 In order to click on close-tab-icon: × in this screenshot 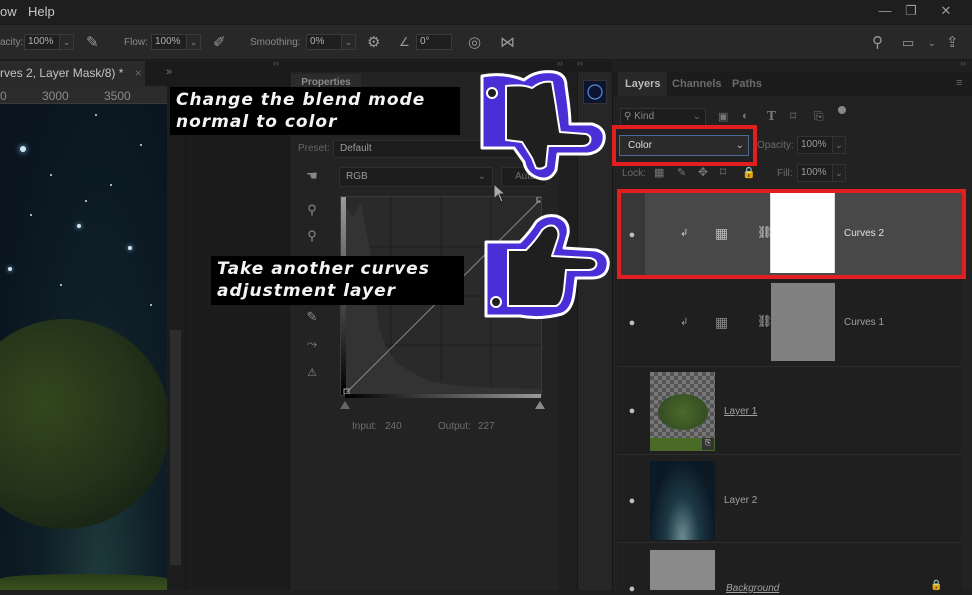, I will do `click(138, 73)`.